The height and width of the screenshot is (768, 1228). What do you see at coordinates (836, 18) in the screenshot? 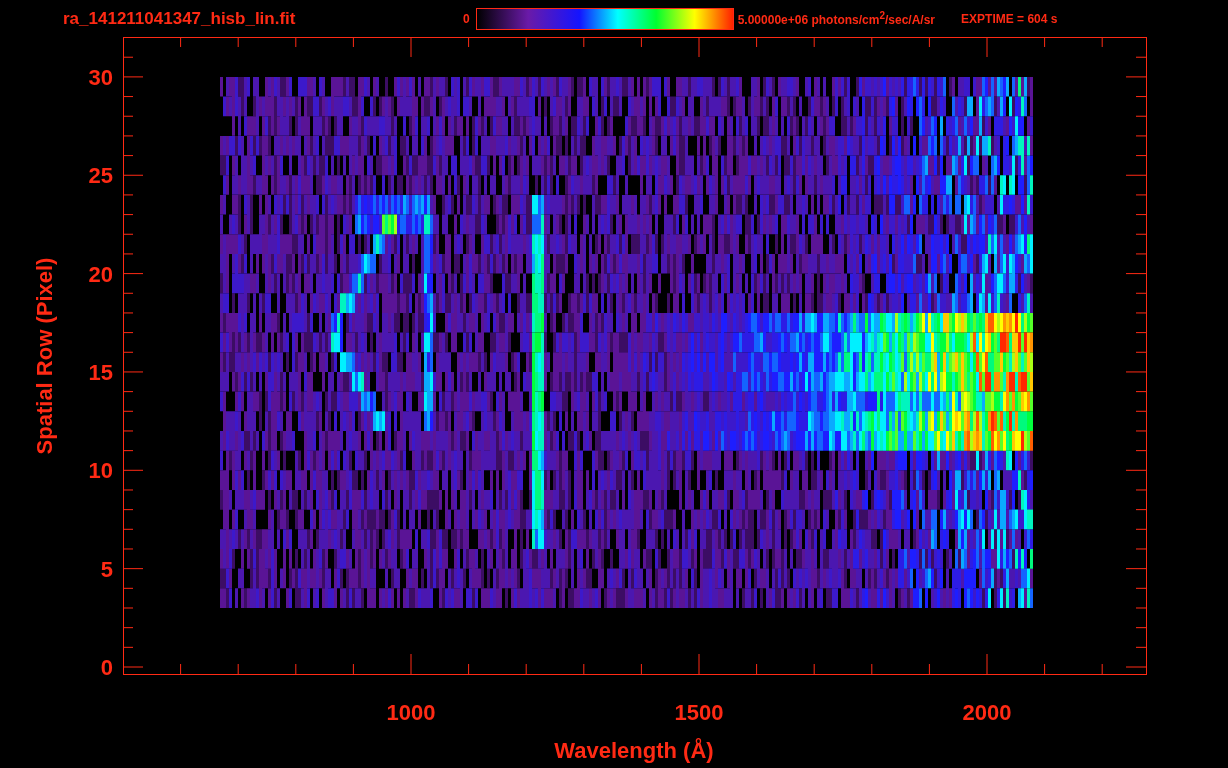
I see `colorbar-max-label: 5.00000e+06 photons/cm$^{2}$/sec/A/sr` at bounding box center [836, 18].